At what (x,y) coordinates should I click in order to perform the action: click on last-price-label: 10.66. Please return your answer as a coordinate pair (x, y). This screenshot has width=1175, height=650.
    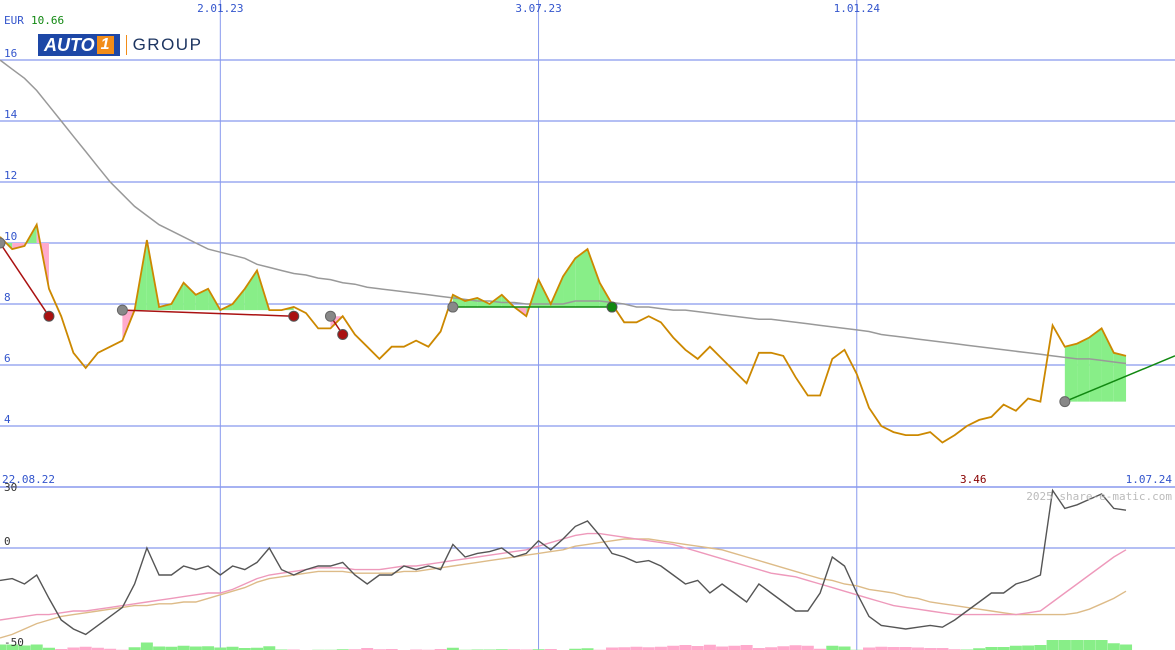
    Looking at the image, I should click on (47, 20).